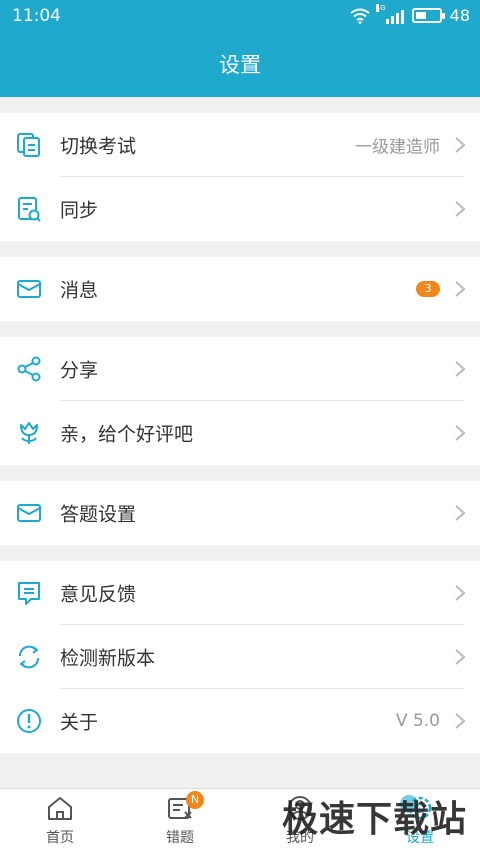 The height and width of the screenshot is (853, 480). Describe the element at coordinates (195, 800) in the screenshot. I see `new-badge: N` at that location.